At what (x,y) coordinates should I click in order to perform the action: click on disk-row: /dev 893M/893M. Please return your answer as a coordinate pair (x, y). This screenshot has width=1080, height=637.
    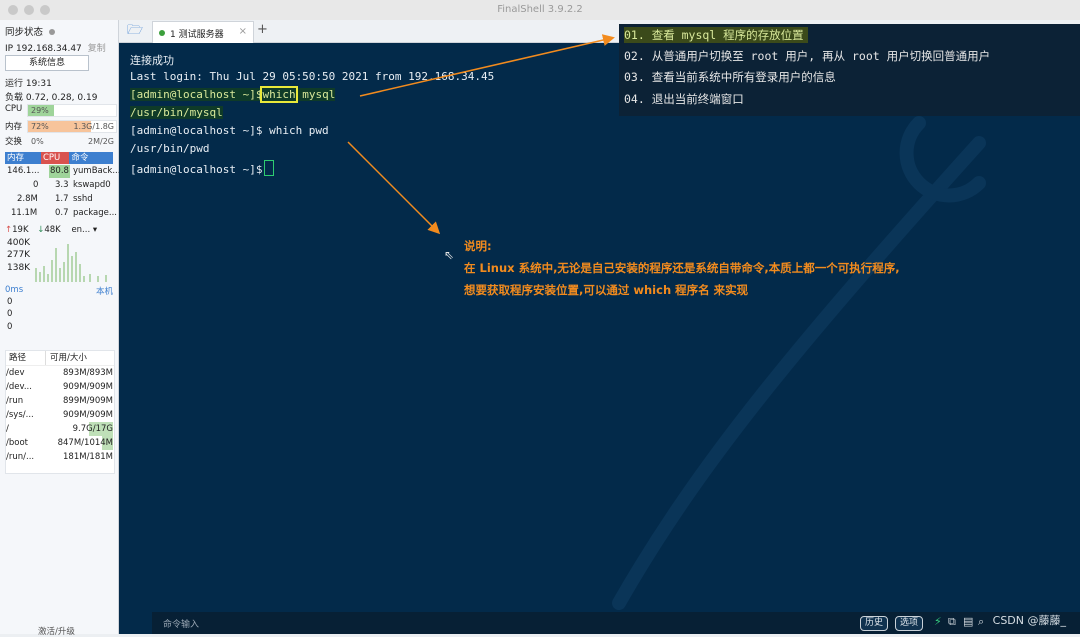
    Looking at the image, I should click on (60, 373).